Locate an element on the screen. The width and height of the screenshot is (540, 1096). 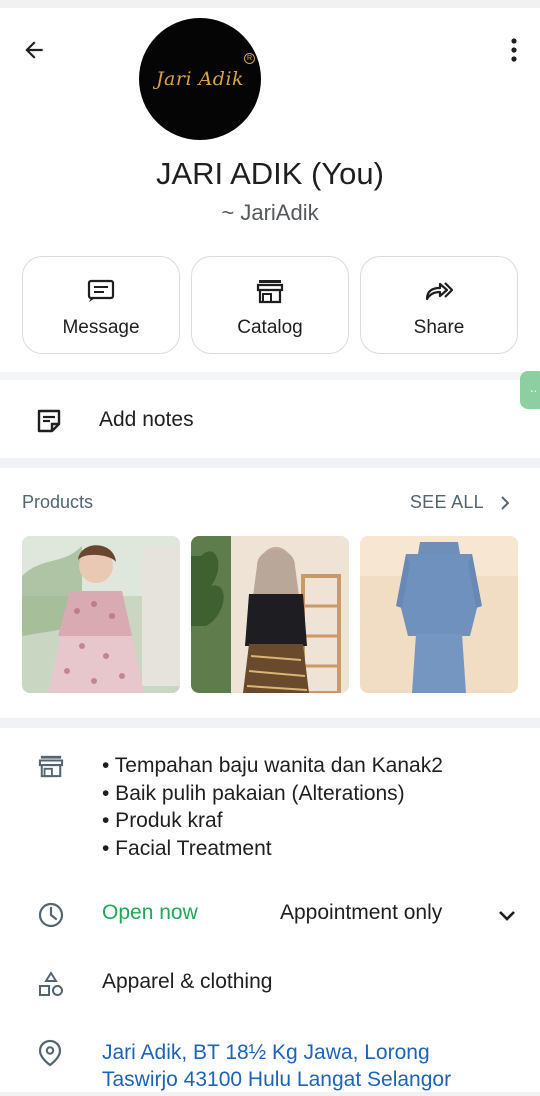
hours-expand-button is located at coordinates (508, 916).